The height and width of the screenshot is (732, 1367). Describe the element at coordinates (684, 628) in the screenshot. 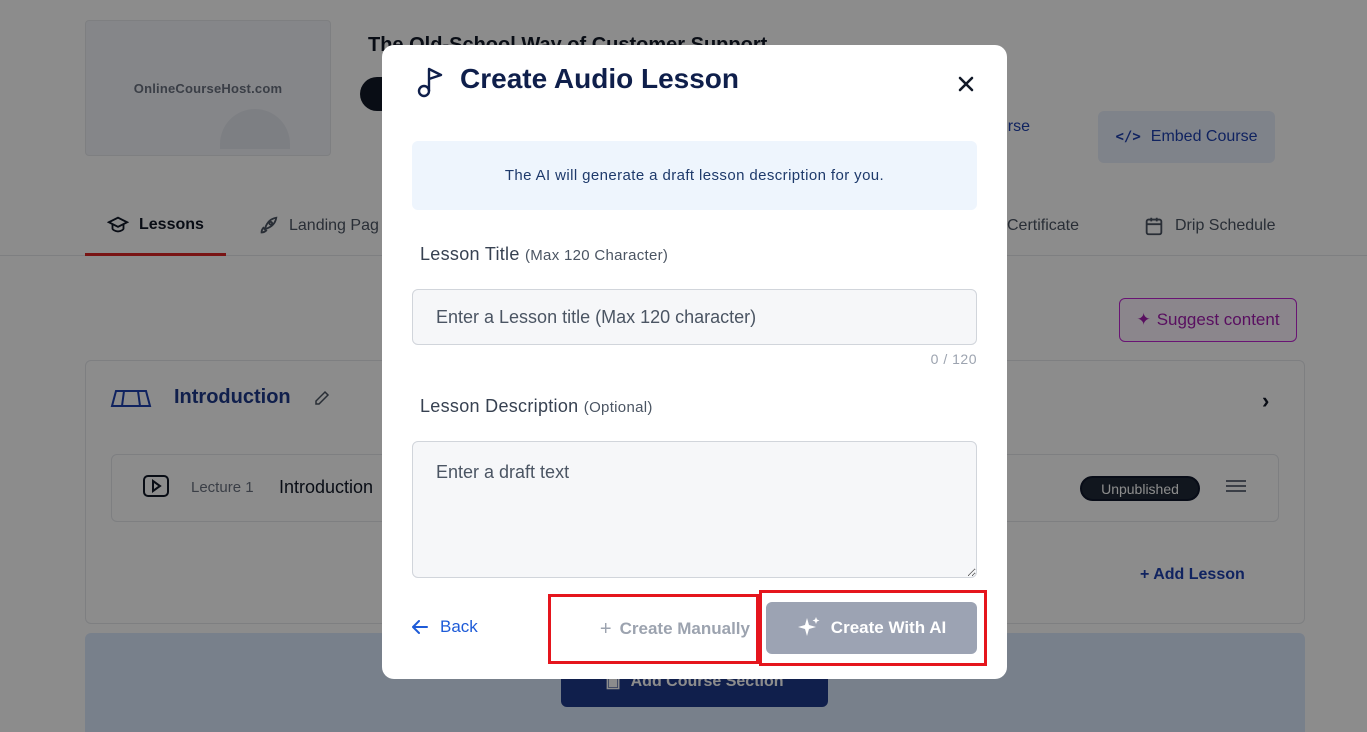

I see `create-manually-label: Create Manually` at that location.